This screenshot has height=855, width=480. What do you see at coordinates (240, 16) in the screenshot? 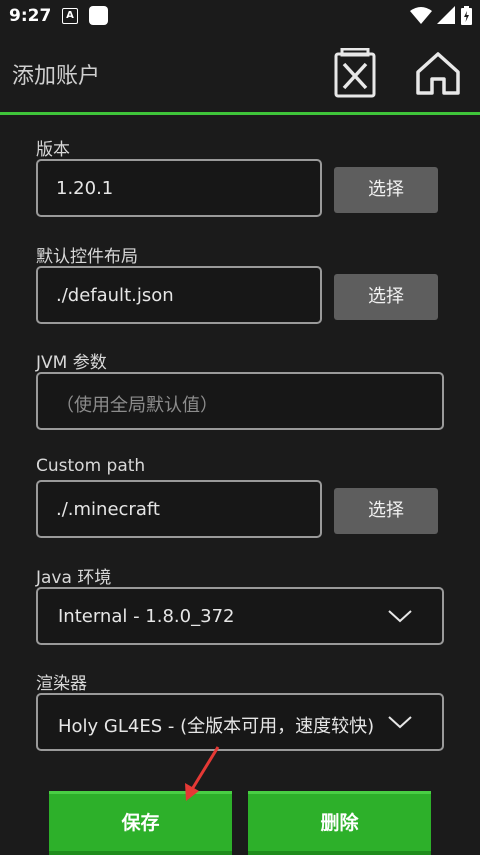
I see `status-bar: 9:27 A` at bounding box center [240, 16].